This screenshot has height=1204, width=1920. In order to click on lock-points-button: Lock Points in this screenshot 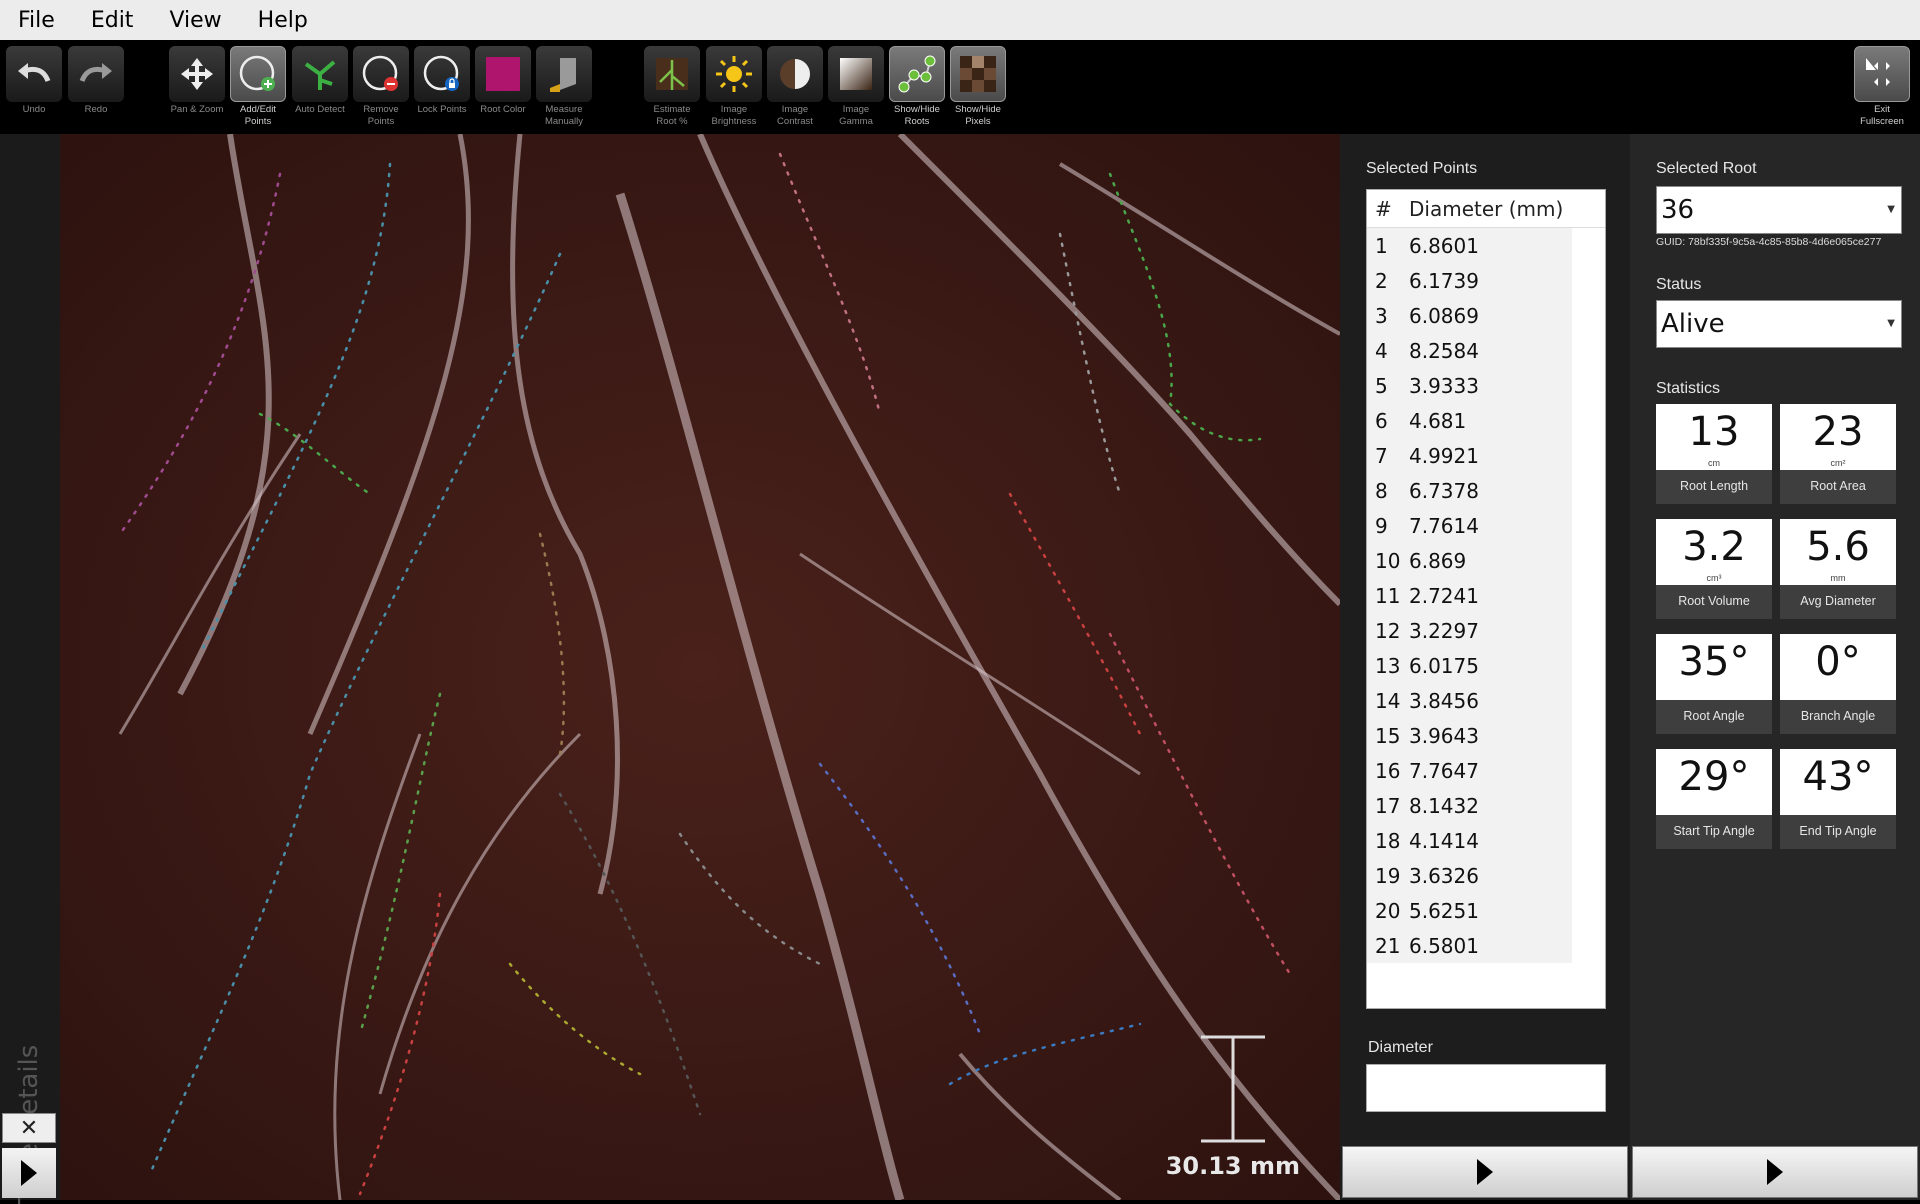, I will do `click(442, 81)`.